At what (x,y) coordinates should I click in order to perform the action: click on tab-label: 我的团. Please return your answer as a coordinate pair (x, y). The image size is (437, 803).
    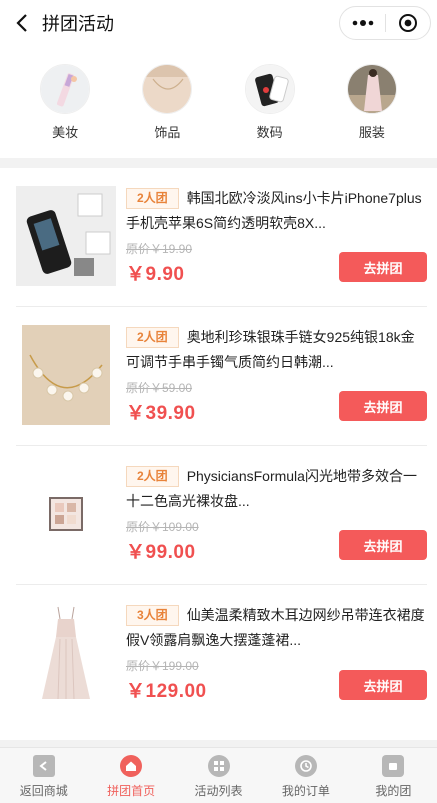
    Looking at the image, I should click on (393, 791).